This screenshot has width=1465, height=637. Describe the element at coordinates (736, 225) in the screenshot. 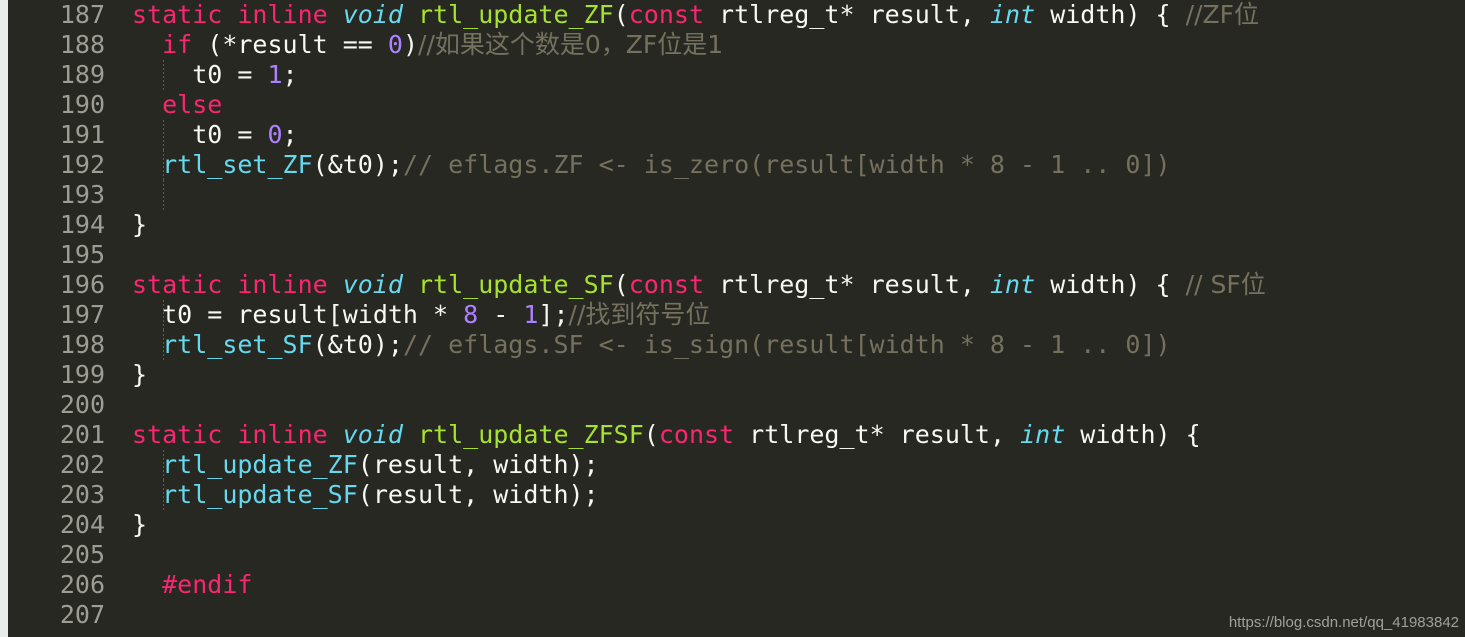

I see `code-line: 194}` at that location.